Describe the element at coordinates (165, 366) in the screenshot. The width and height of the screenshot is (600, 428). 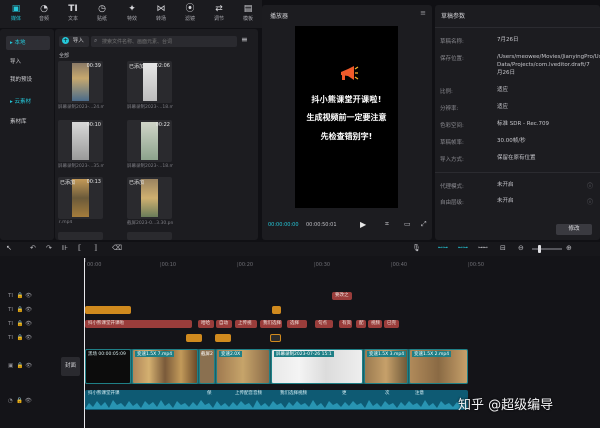
I see `video-clip: 变速1.5X 7.mp4` at that location.